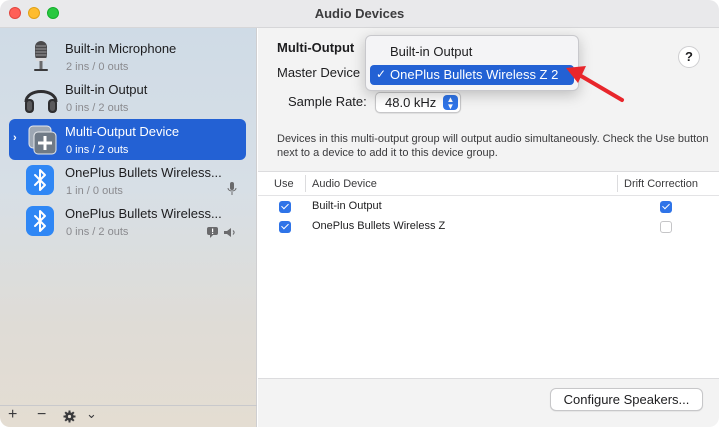 The height and width of the screenshot is (427, 719). Describe the element at coordinates (12, 415) in the screenshot. I see `add-device-button: +` at that location.